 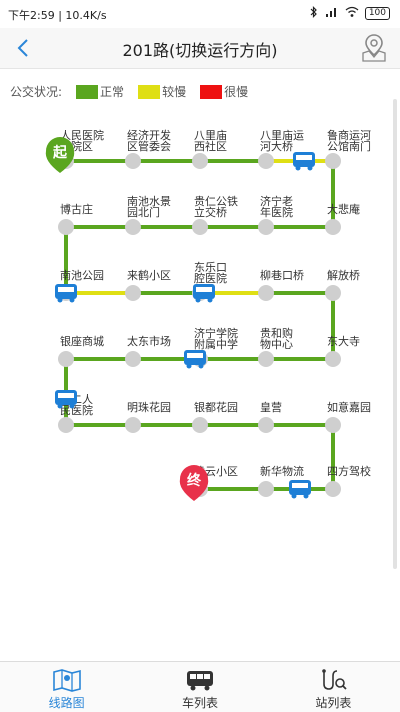 I want to click on bottom-tab-bar: 线路图 车列表 站列表, so click(x=200, y=686).